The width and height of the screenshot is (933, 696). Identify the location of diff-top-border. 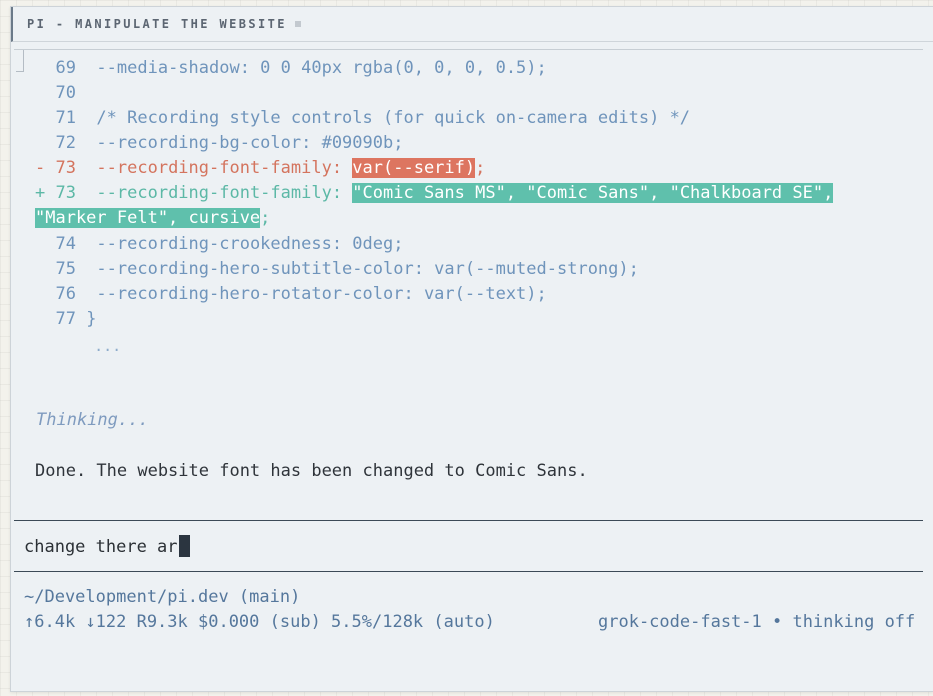
(468, 49).